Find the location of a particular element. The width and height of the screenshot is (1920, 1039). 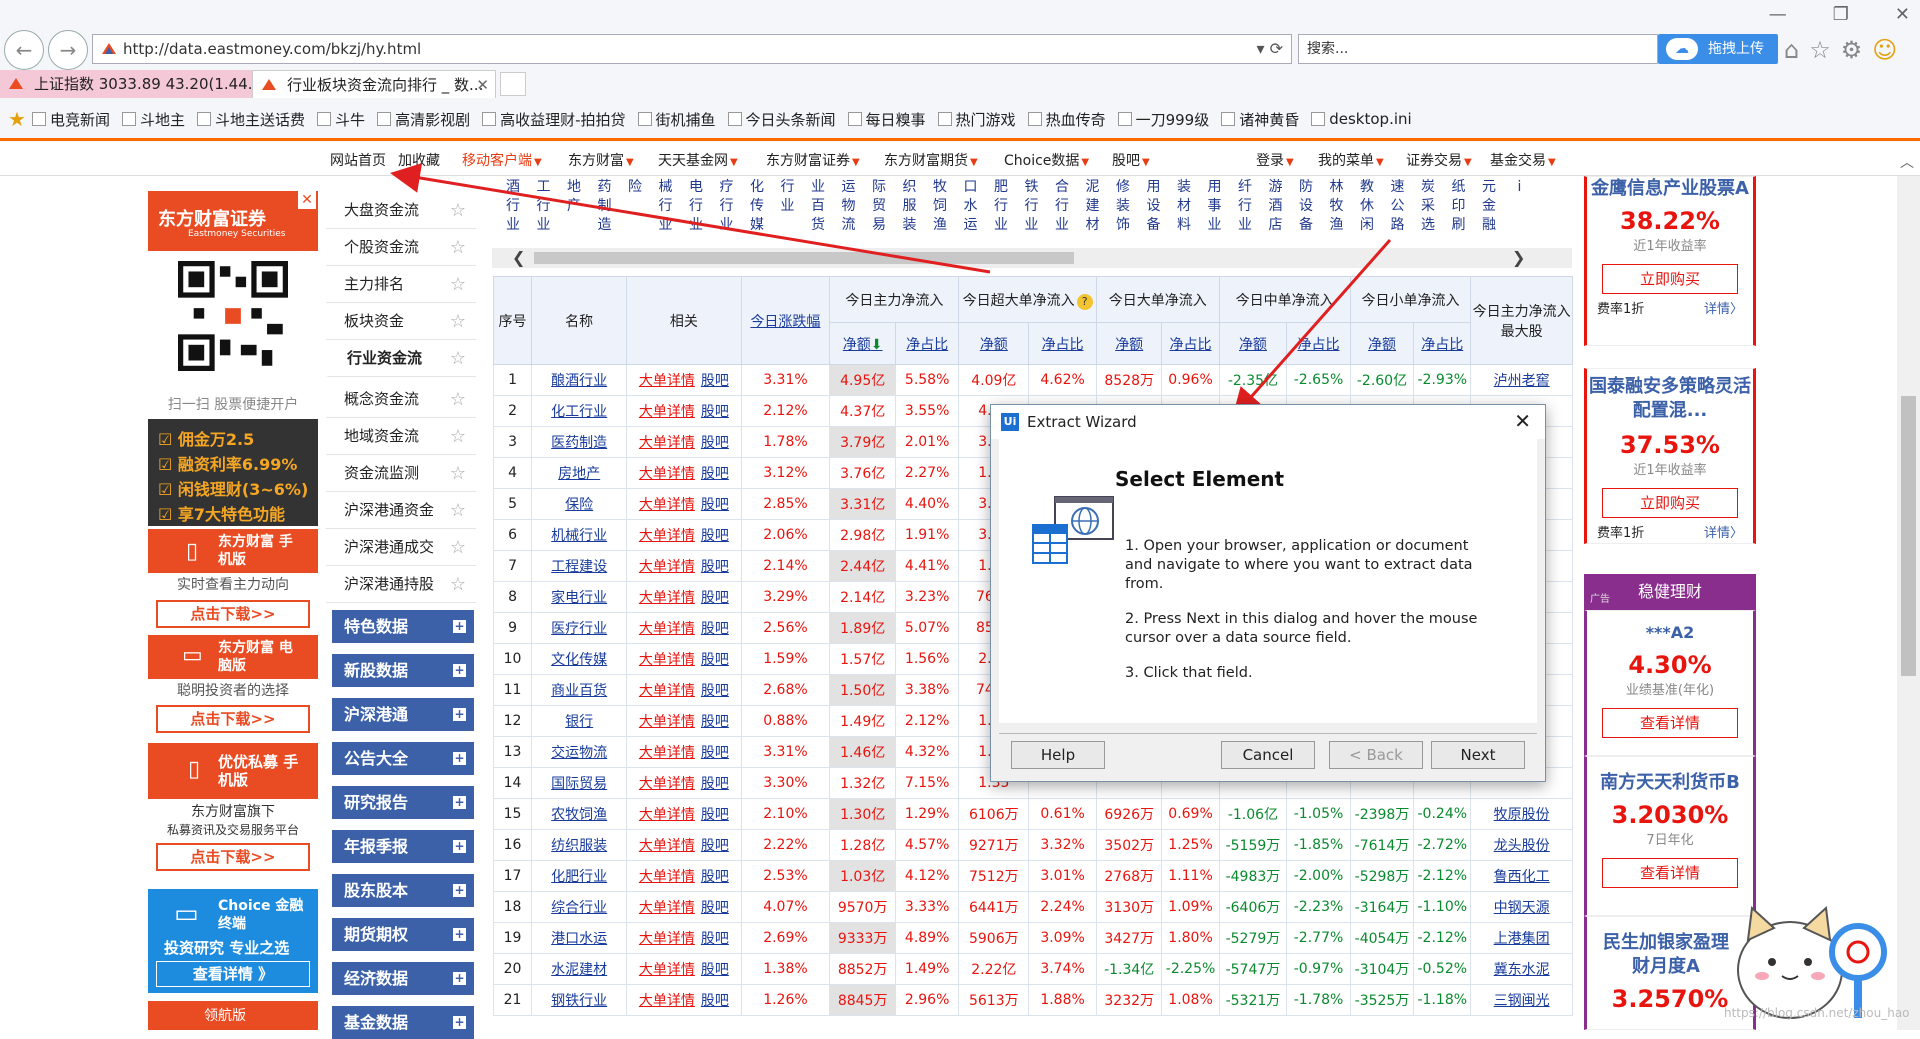

industry-name-link: 房地产 is located at coordinates (579, 473).